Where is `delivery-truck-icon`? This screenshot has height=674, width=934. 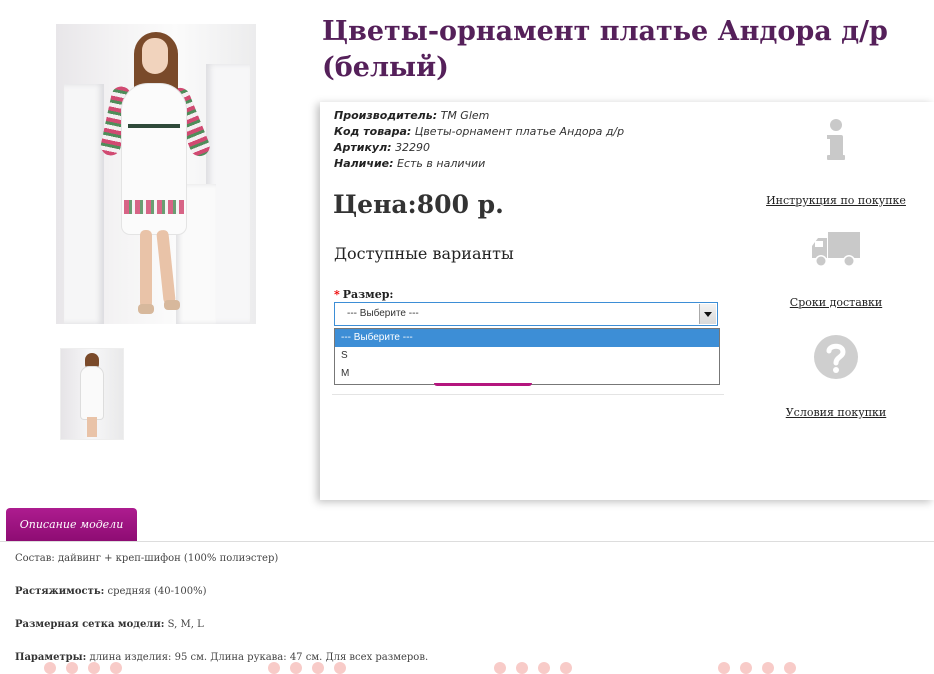 delivery-truck-icon is located at coordinates (836, 249).